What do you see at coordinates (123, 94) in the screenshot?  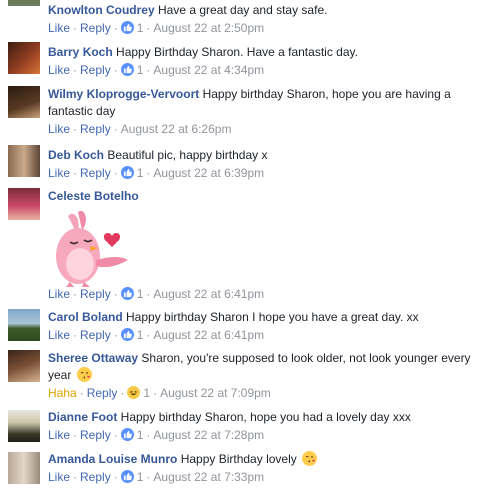 I see `commenter-name: Wilmy Kloprogge-Vervoort` at bounding box center [123, 94].